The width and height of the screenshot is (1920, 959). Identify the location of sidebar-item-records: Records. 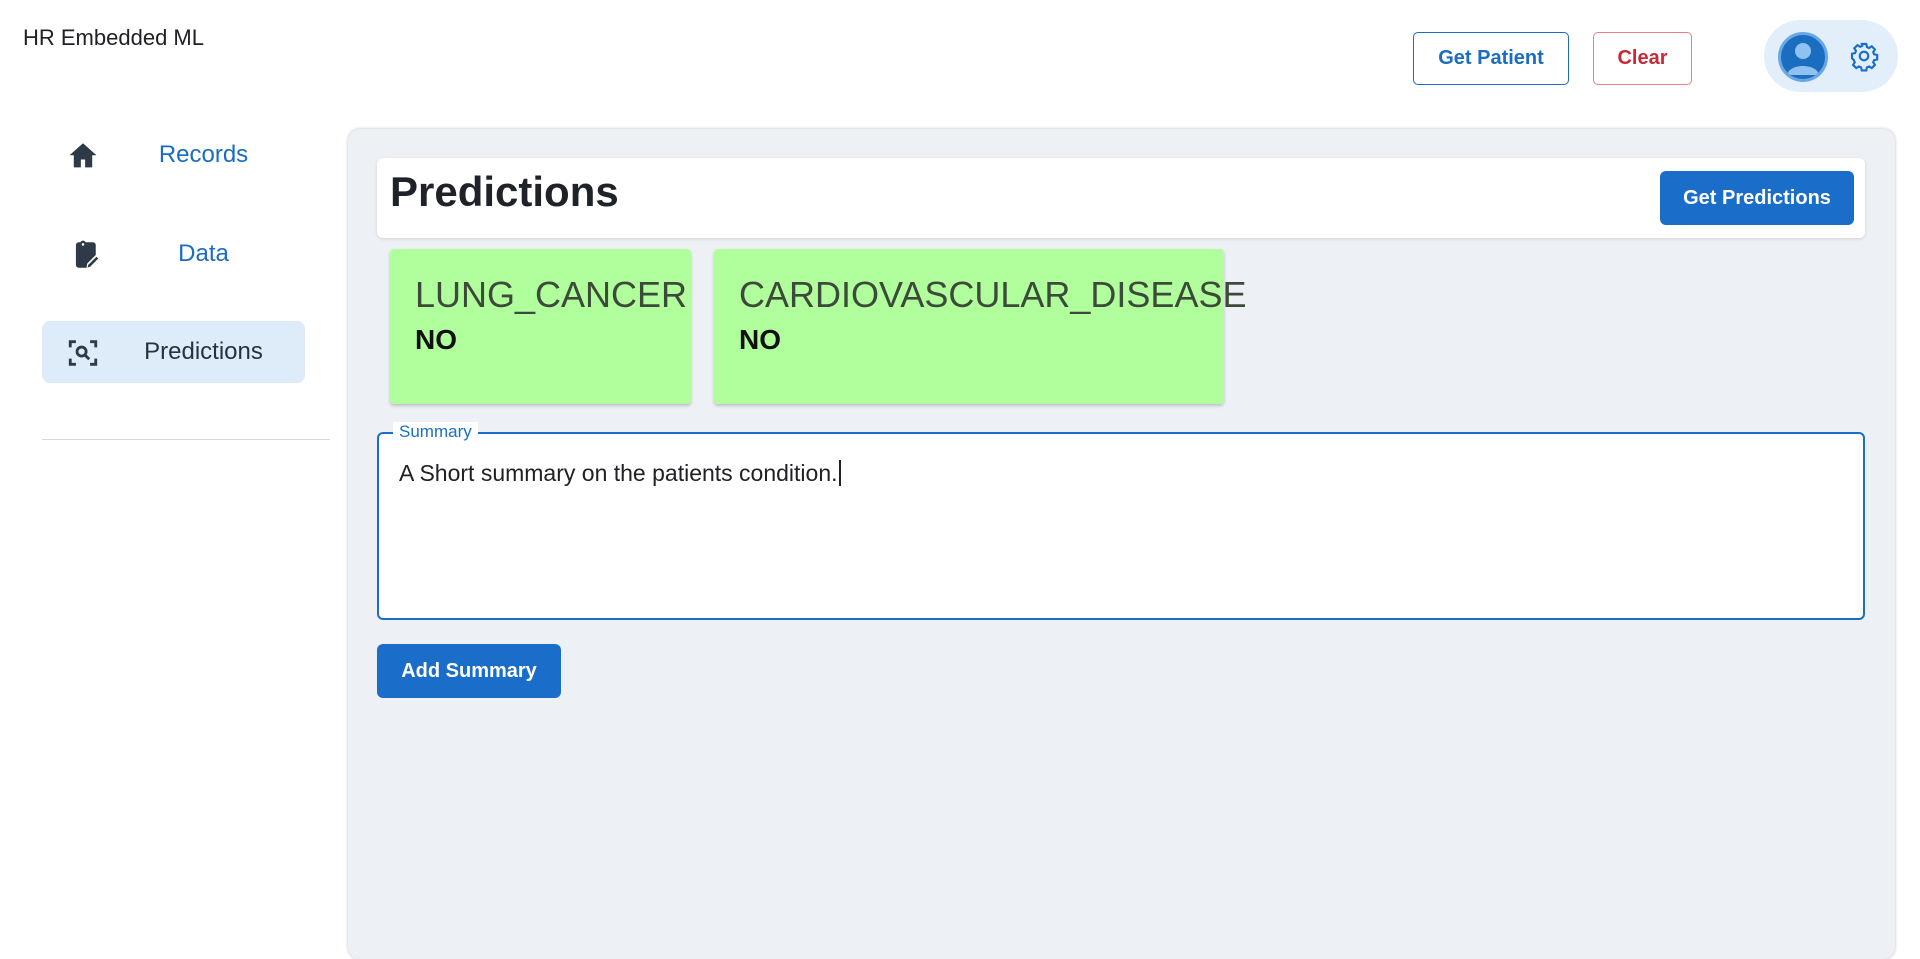
(173, 155).